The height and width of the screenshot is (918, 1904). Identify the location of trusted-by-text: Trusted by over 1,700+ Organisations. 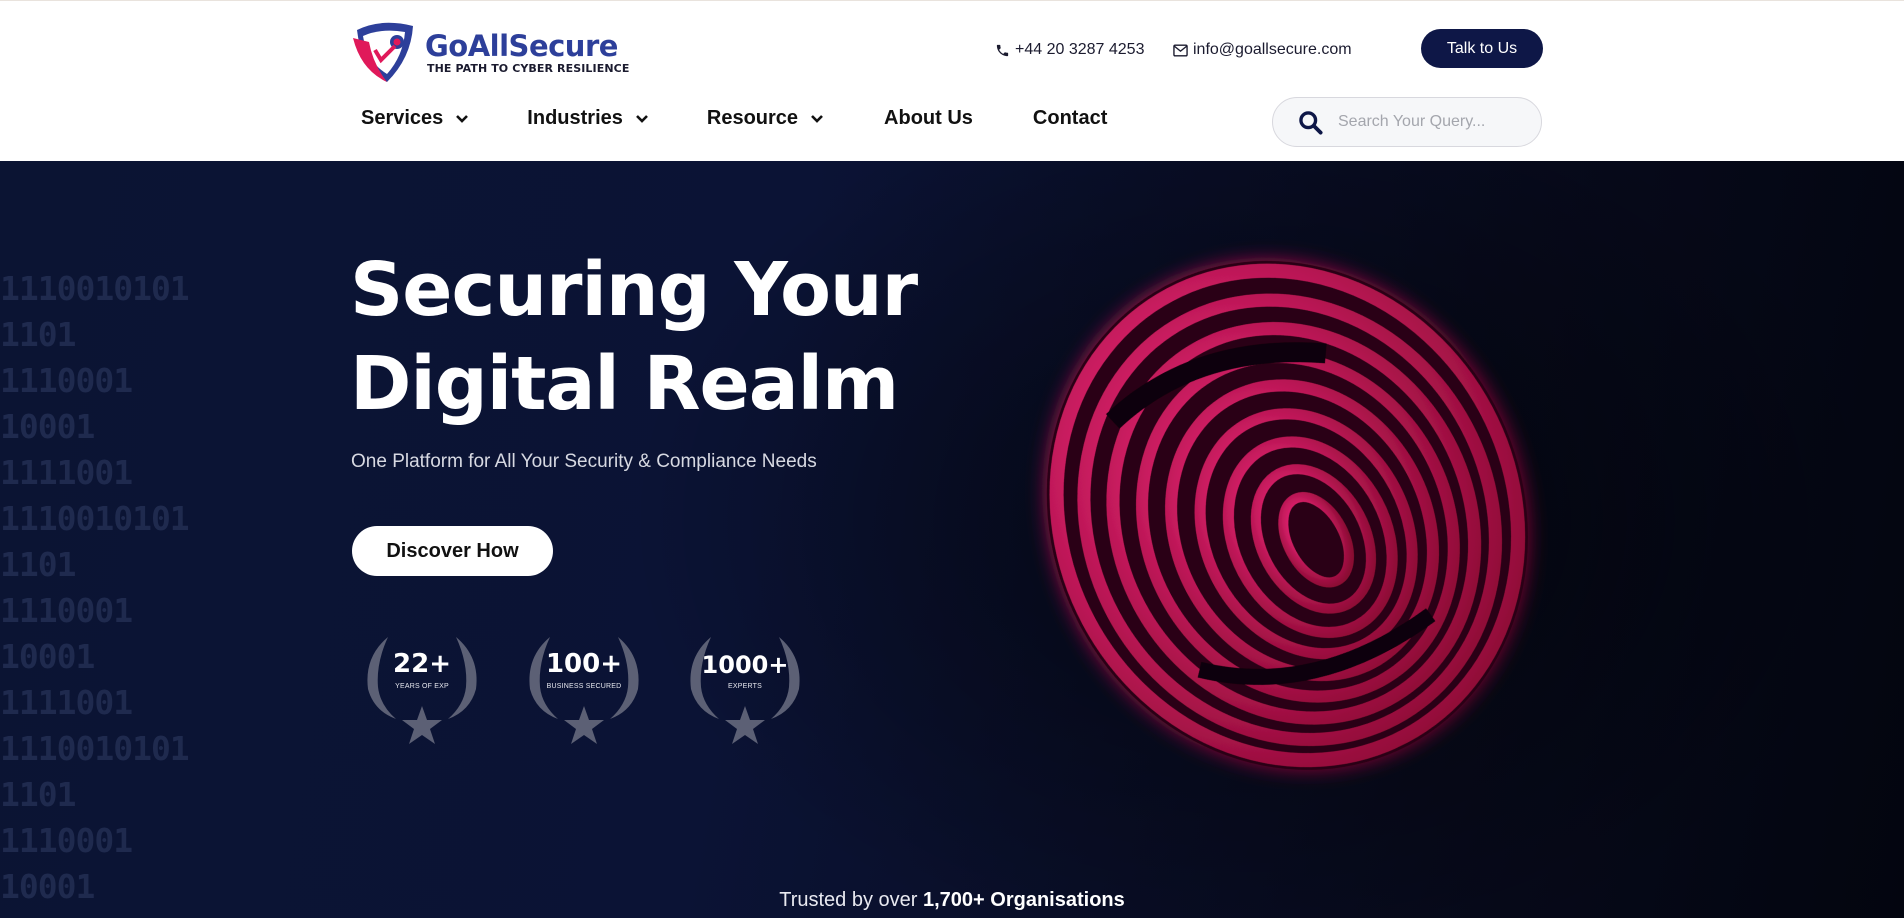
(952, 900).